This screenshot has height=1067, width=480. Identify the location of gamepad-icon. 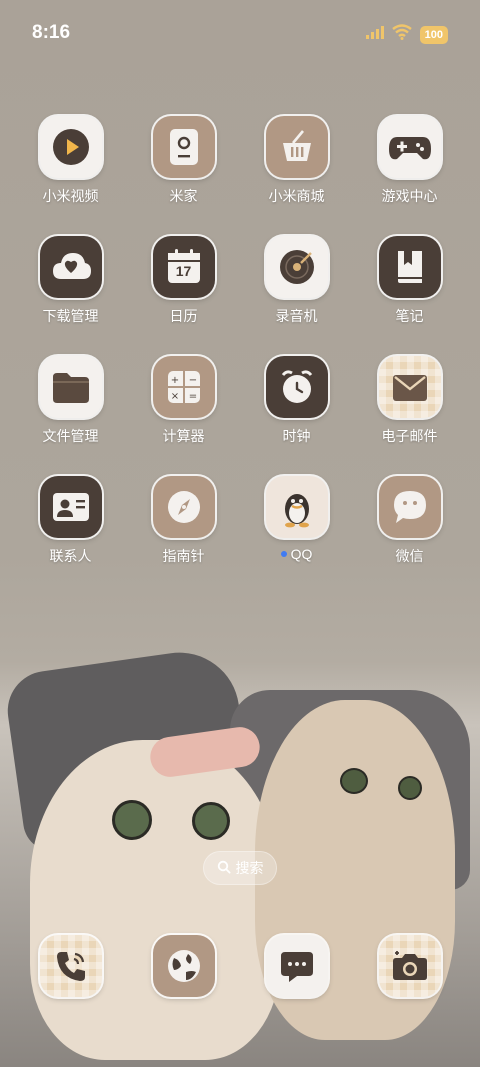
(409, 147).